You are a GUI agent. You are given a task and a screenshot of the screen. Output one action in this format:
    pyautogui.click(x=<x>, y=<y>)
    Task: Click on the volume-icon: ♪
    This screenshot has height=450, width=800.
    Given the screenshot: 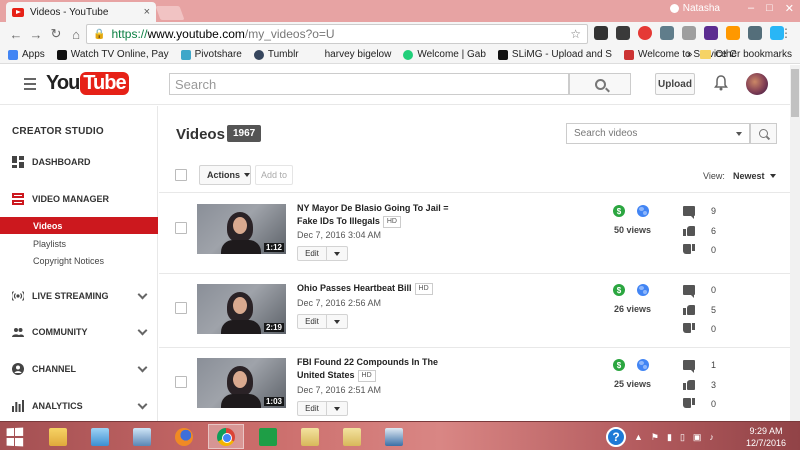 What is the action you would take?
    pyautogui.click(x=711, y=437)
    